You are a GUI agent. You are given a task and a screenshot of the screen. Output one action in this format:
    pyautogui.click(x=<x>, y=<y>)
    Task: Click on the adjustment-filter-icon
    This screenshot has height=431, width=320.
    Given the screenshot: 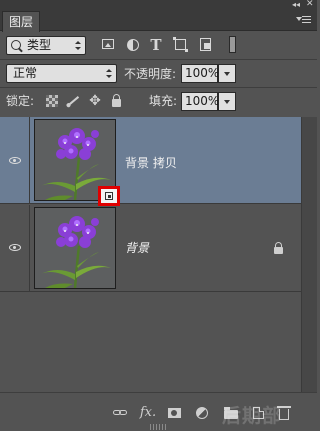 What is the action you would take?
    pyautogui.click(x=133, y=45)
    